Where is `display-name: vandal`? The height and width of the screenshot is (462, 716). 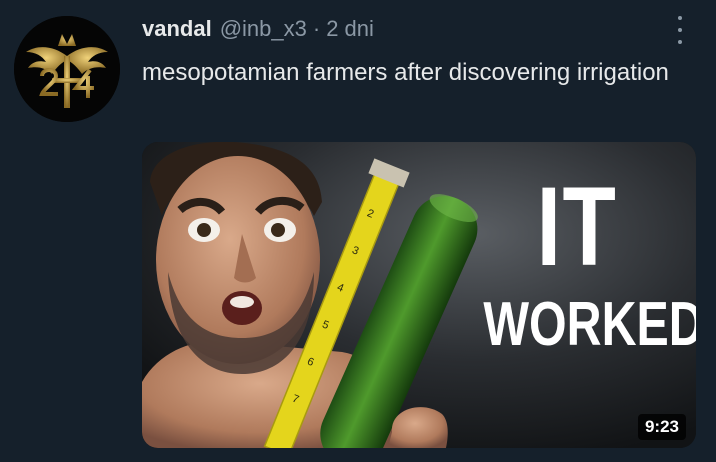 display-name: vandal is located at coordinates (177, 29).